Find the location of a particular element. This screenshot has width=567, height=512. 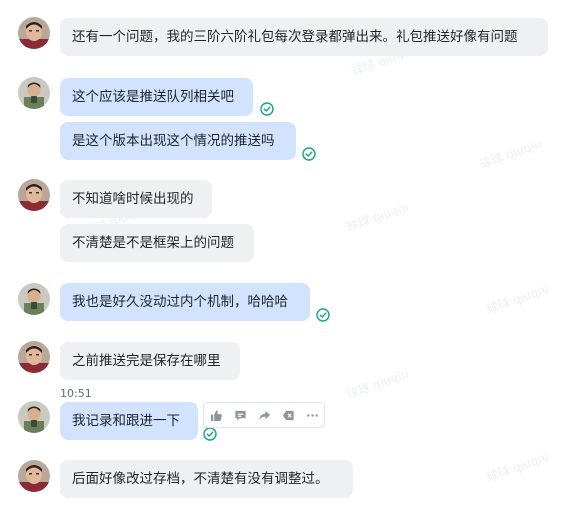

comment-icon is located at coordinates (240, 415).